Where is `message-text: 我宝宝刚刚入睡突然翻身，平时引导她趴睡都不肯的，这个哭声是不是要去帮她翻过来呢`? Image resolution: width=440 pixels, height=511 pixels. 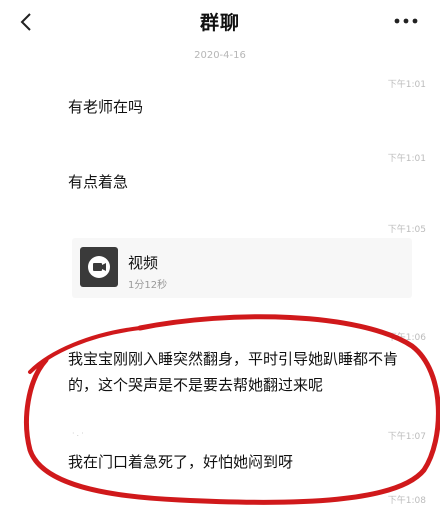 message-text: 我宝宝刚刚入睡突然翻身，平时引导她趴睡都不肯的，这个哭声是不是要去帮她翻过来呢 is located at coordinates (238, 372).